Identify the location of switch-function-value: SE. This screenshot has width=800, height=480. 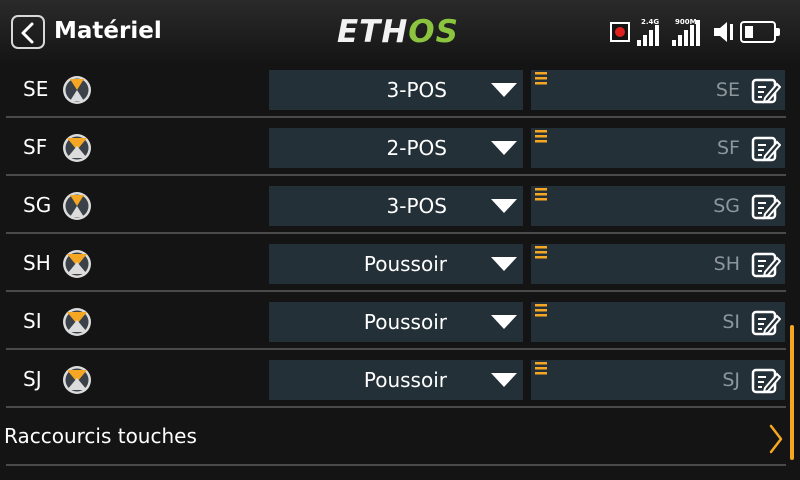
(727, 90).